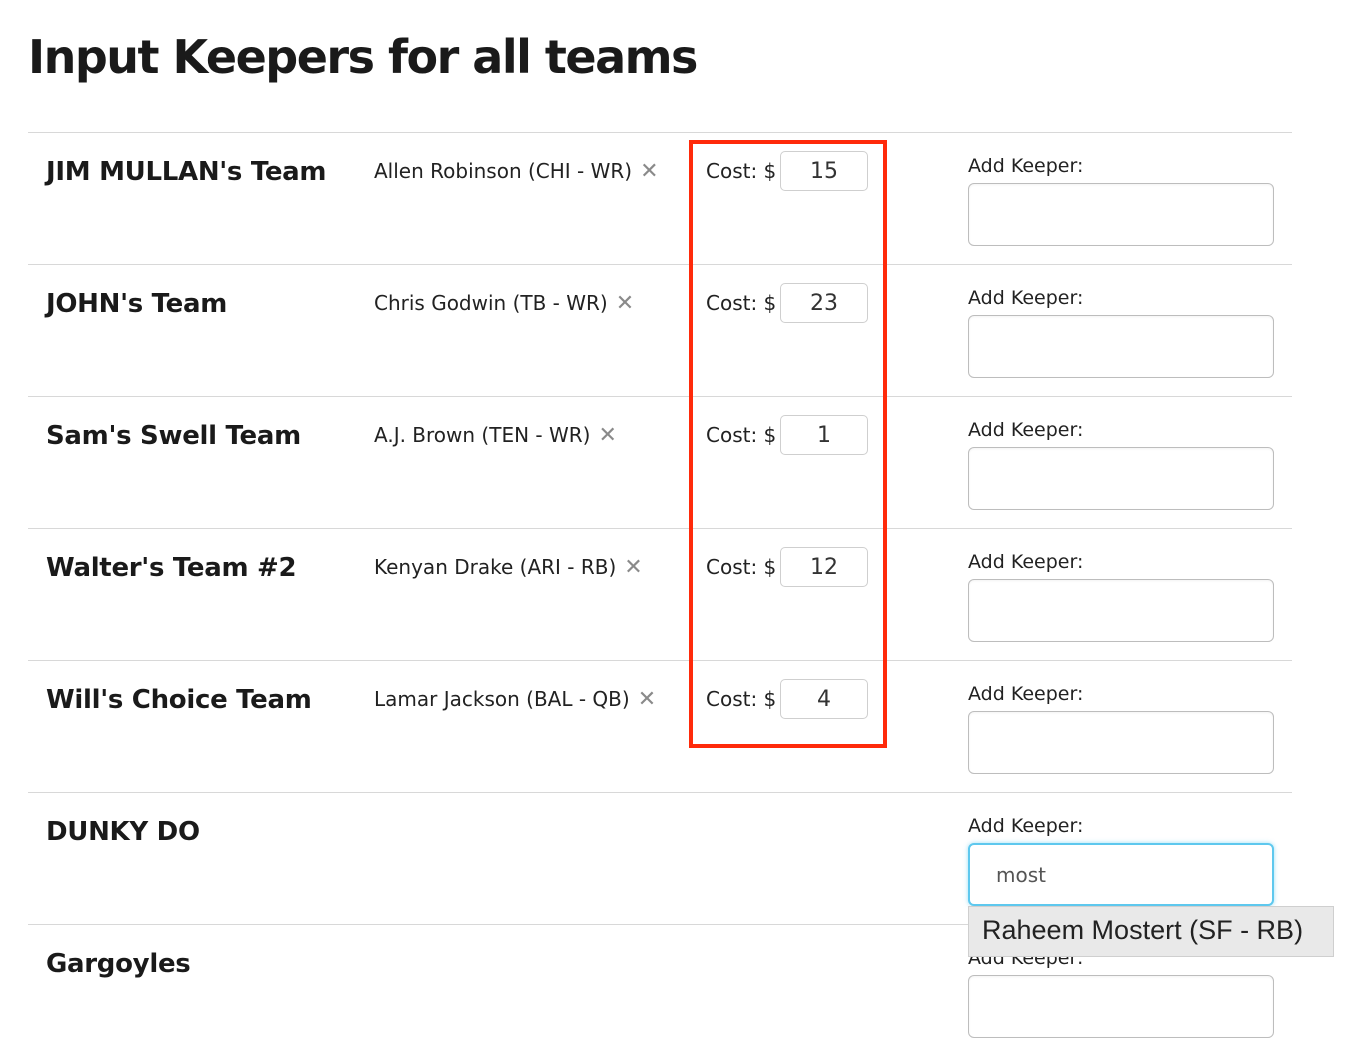 Image resolution: width=1368 pixels, height=1054 pixels. Describe the element at coordinates (186, 172) in the screenshot. I see `team-name: JIM MULLAN's Team` at that location.